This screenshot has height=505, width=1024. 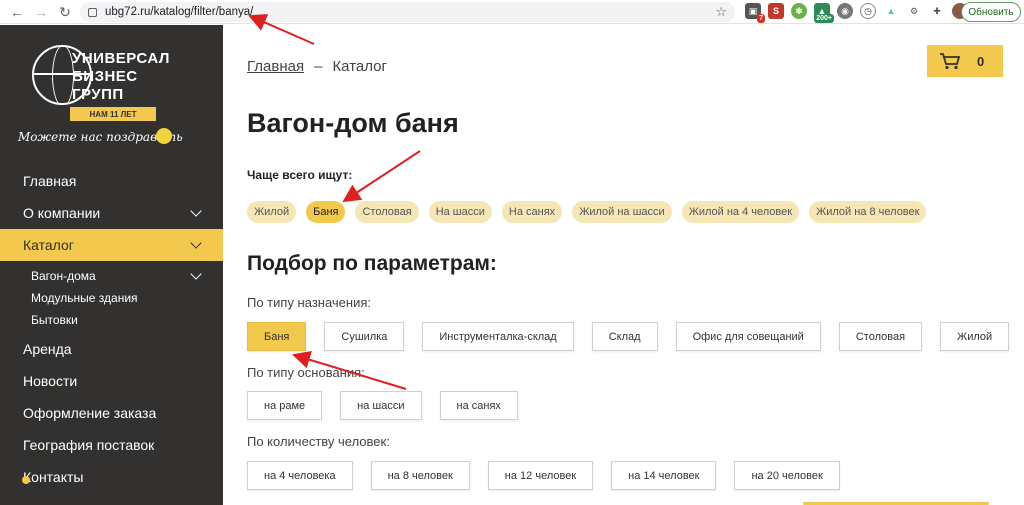 I want to click on cart-count: 0, so click(x=981, y=61).